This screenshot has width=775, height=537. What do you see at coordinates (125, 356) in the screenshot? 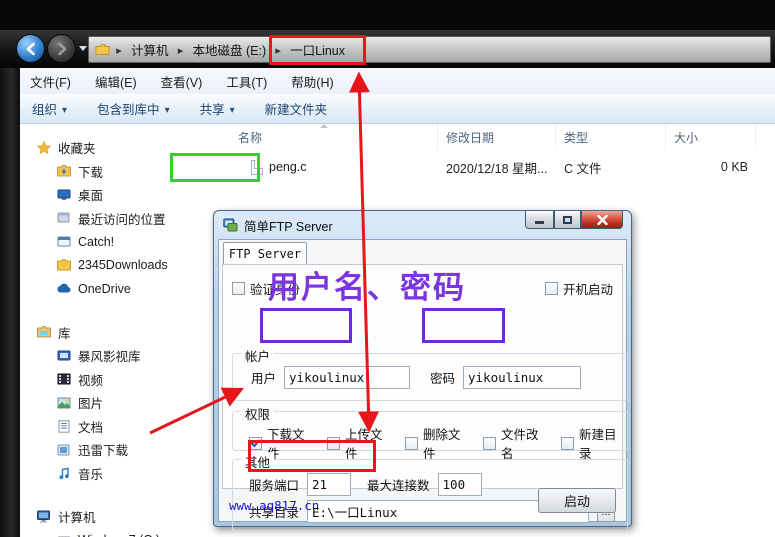
I see `sidebar-item-storm-video-library: 暴风影视库` at bounding box center [125, 356].